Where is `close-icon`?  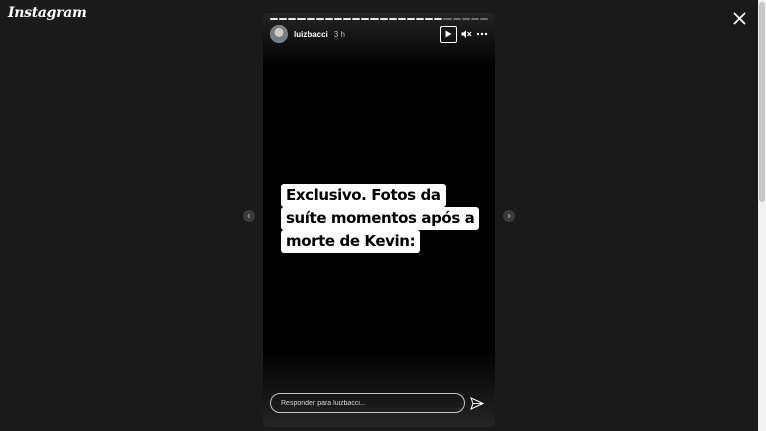 close-icon is located at coordinates (739, 18).